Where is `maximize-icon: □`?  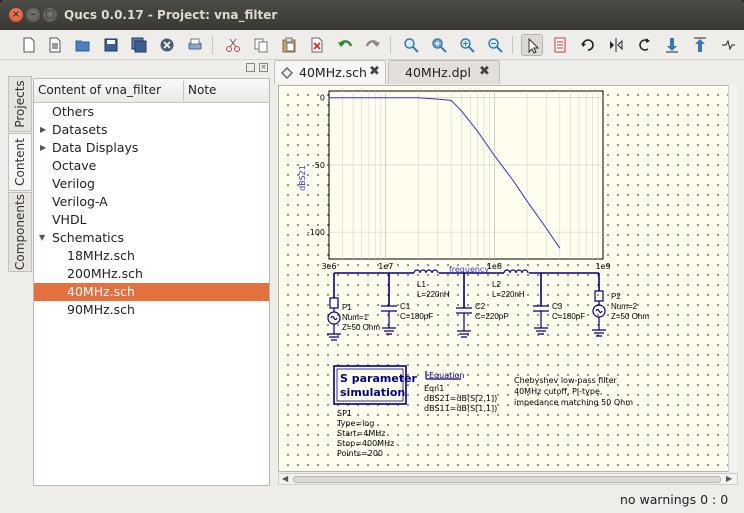 maximize-icon: □ is located at coordinates (50, 14).